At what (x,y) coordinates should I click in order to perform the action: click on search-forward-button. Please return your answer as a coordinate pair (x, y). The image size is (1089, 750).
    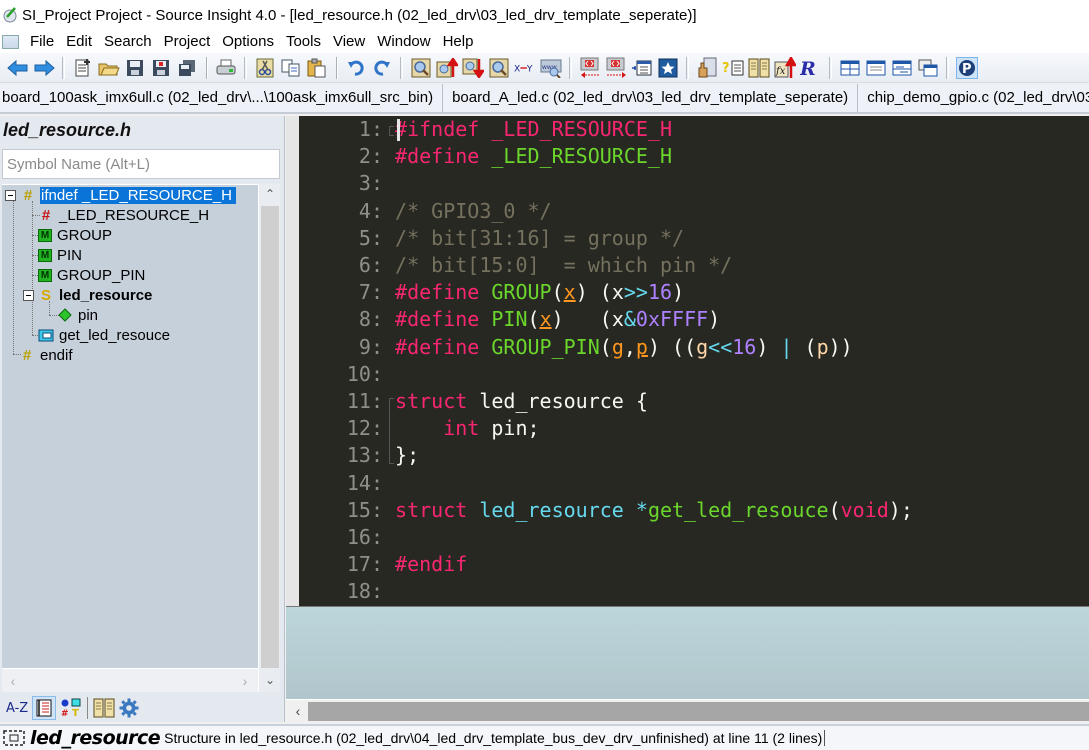
    Looking at the image, I should click on (473, 68).